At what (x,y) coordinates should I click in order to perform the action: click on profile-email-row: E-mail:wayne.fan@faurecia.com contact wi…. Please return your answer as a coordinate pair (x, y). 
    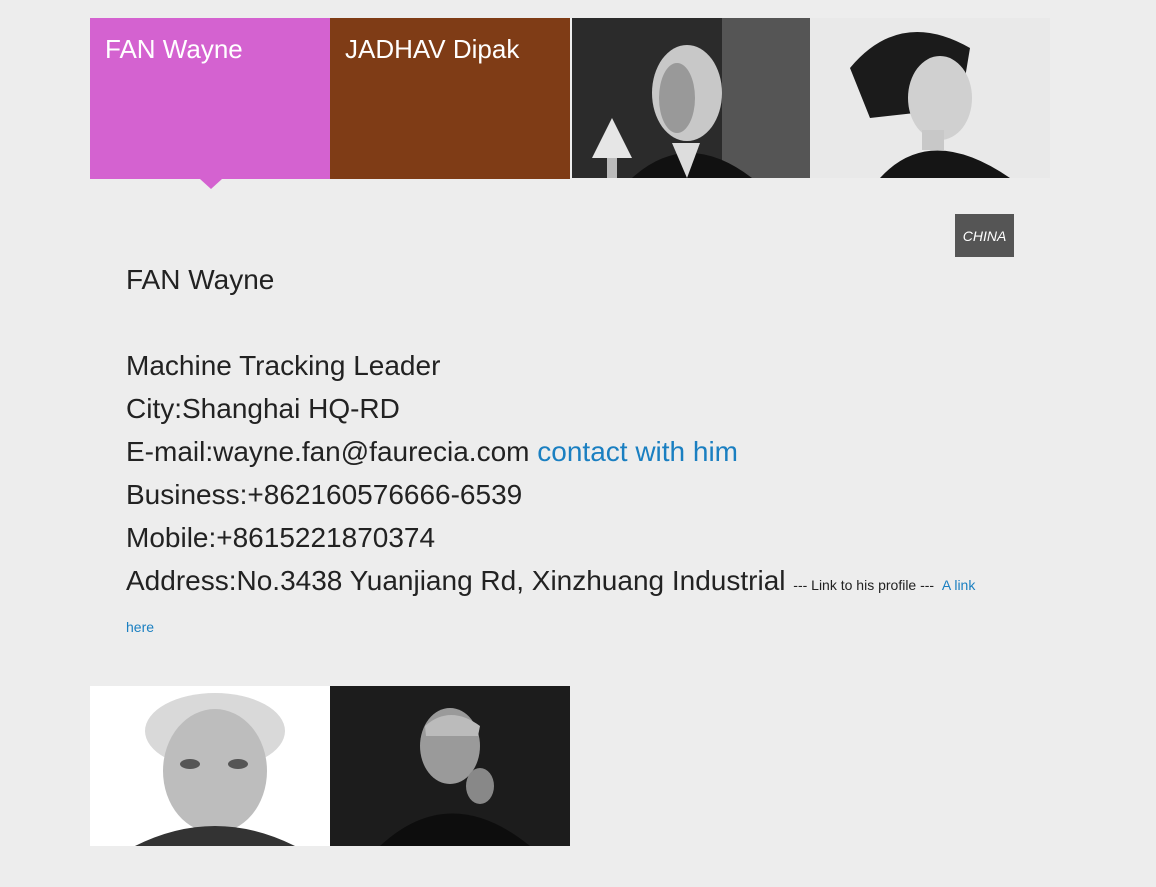
    Looking at the image, I should click on (576, 451).